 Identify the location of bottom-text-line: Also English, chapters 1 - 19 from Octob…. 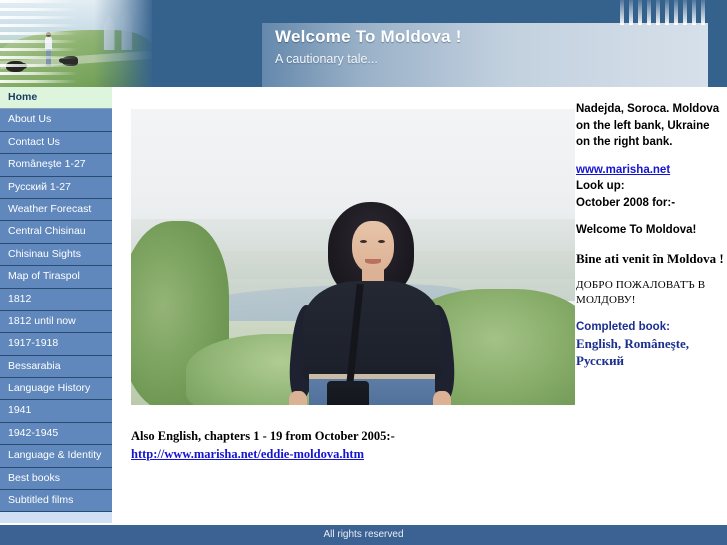
(263, 436).